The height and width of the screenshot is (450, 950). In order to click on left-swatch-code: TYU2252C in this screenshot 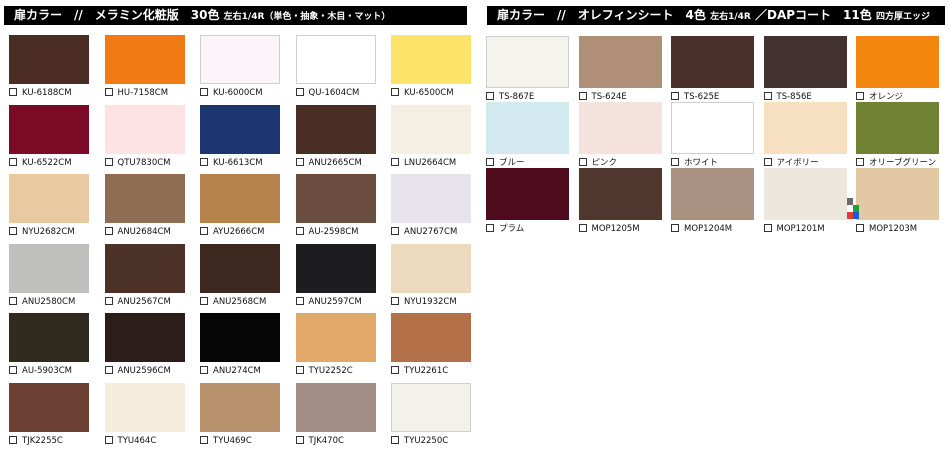, I will do `click(330, 371)`.